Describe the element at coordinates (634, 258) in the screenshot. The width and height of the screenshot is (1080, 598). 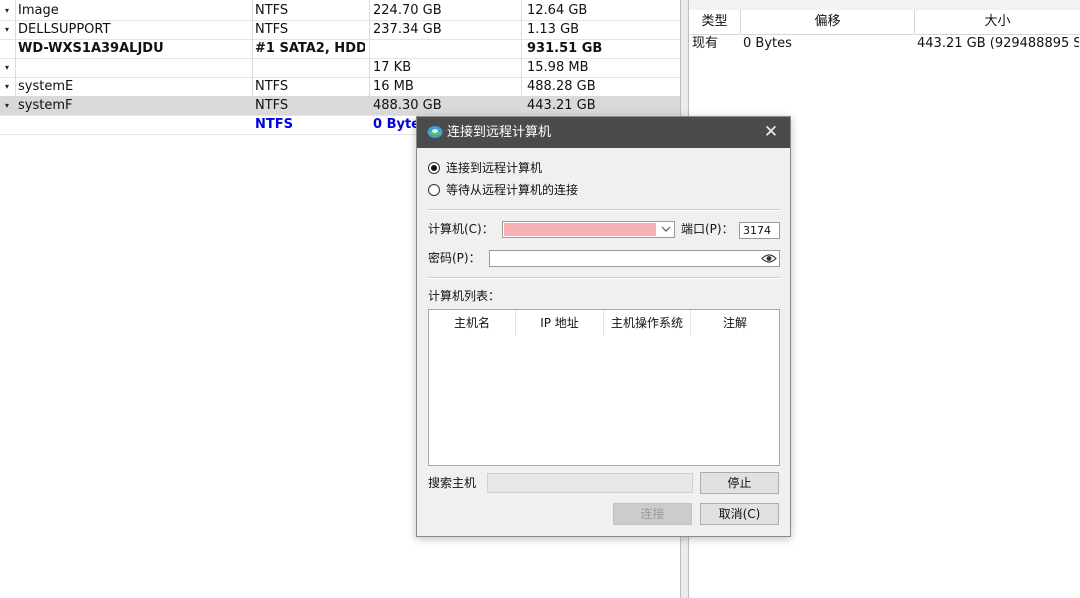
I see `password-input` at that location.